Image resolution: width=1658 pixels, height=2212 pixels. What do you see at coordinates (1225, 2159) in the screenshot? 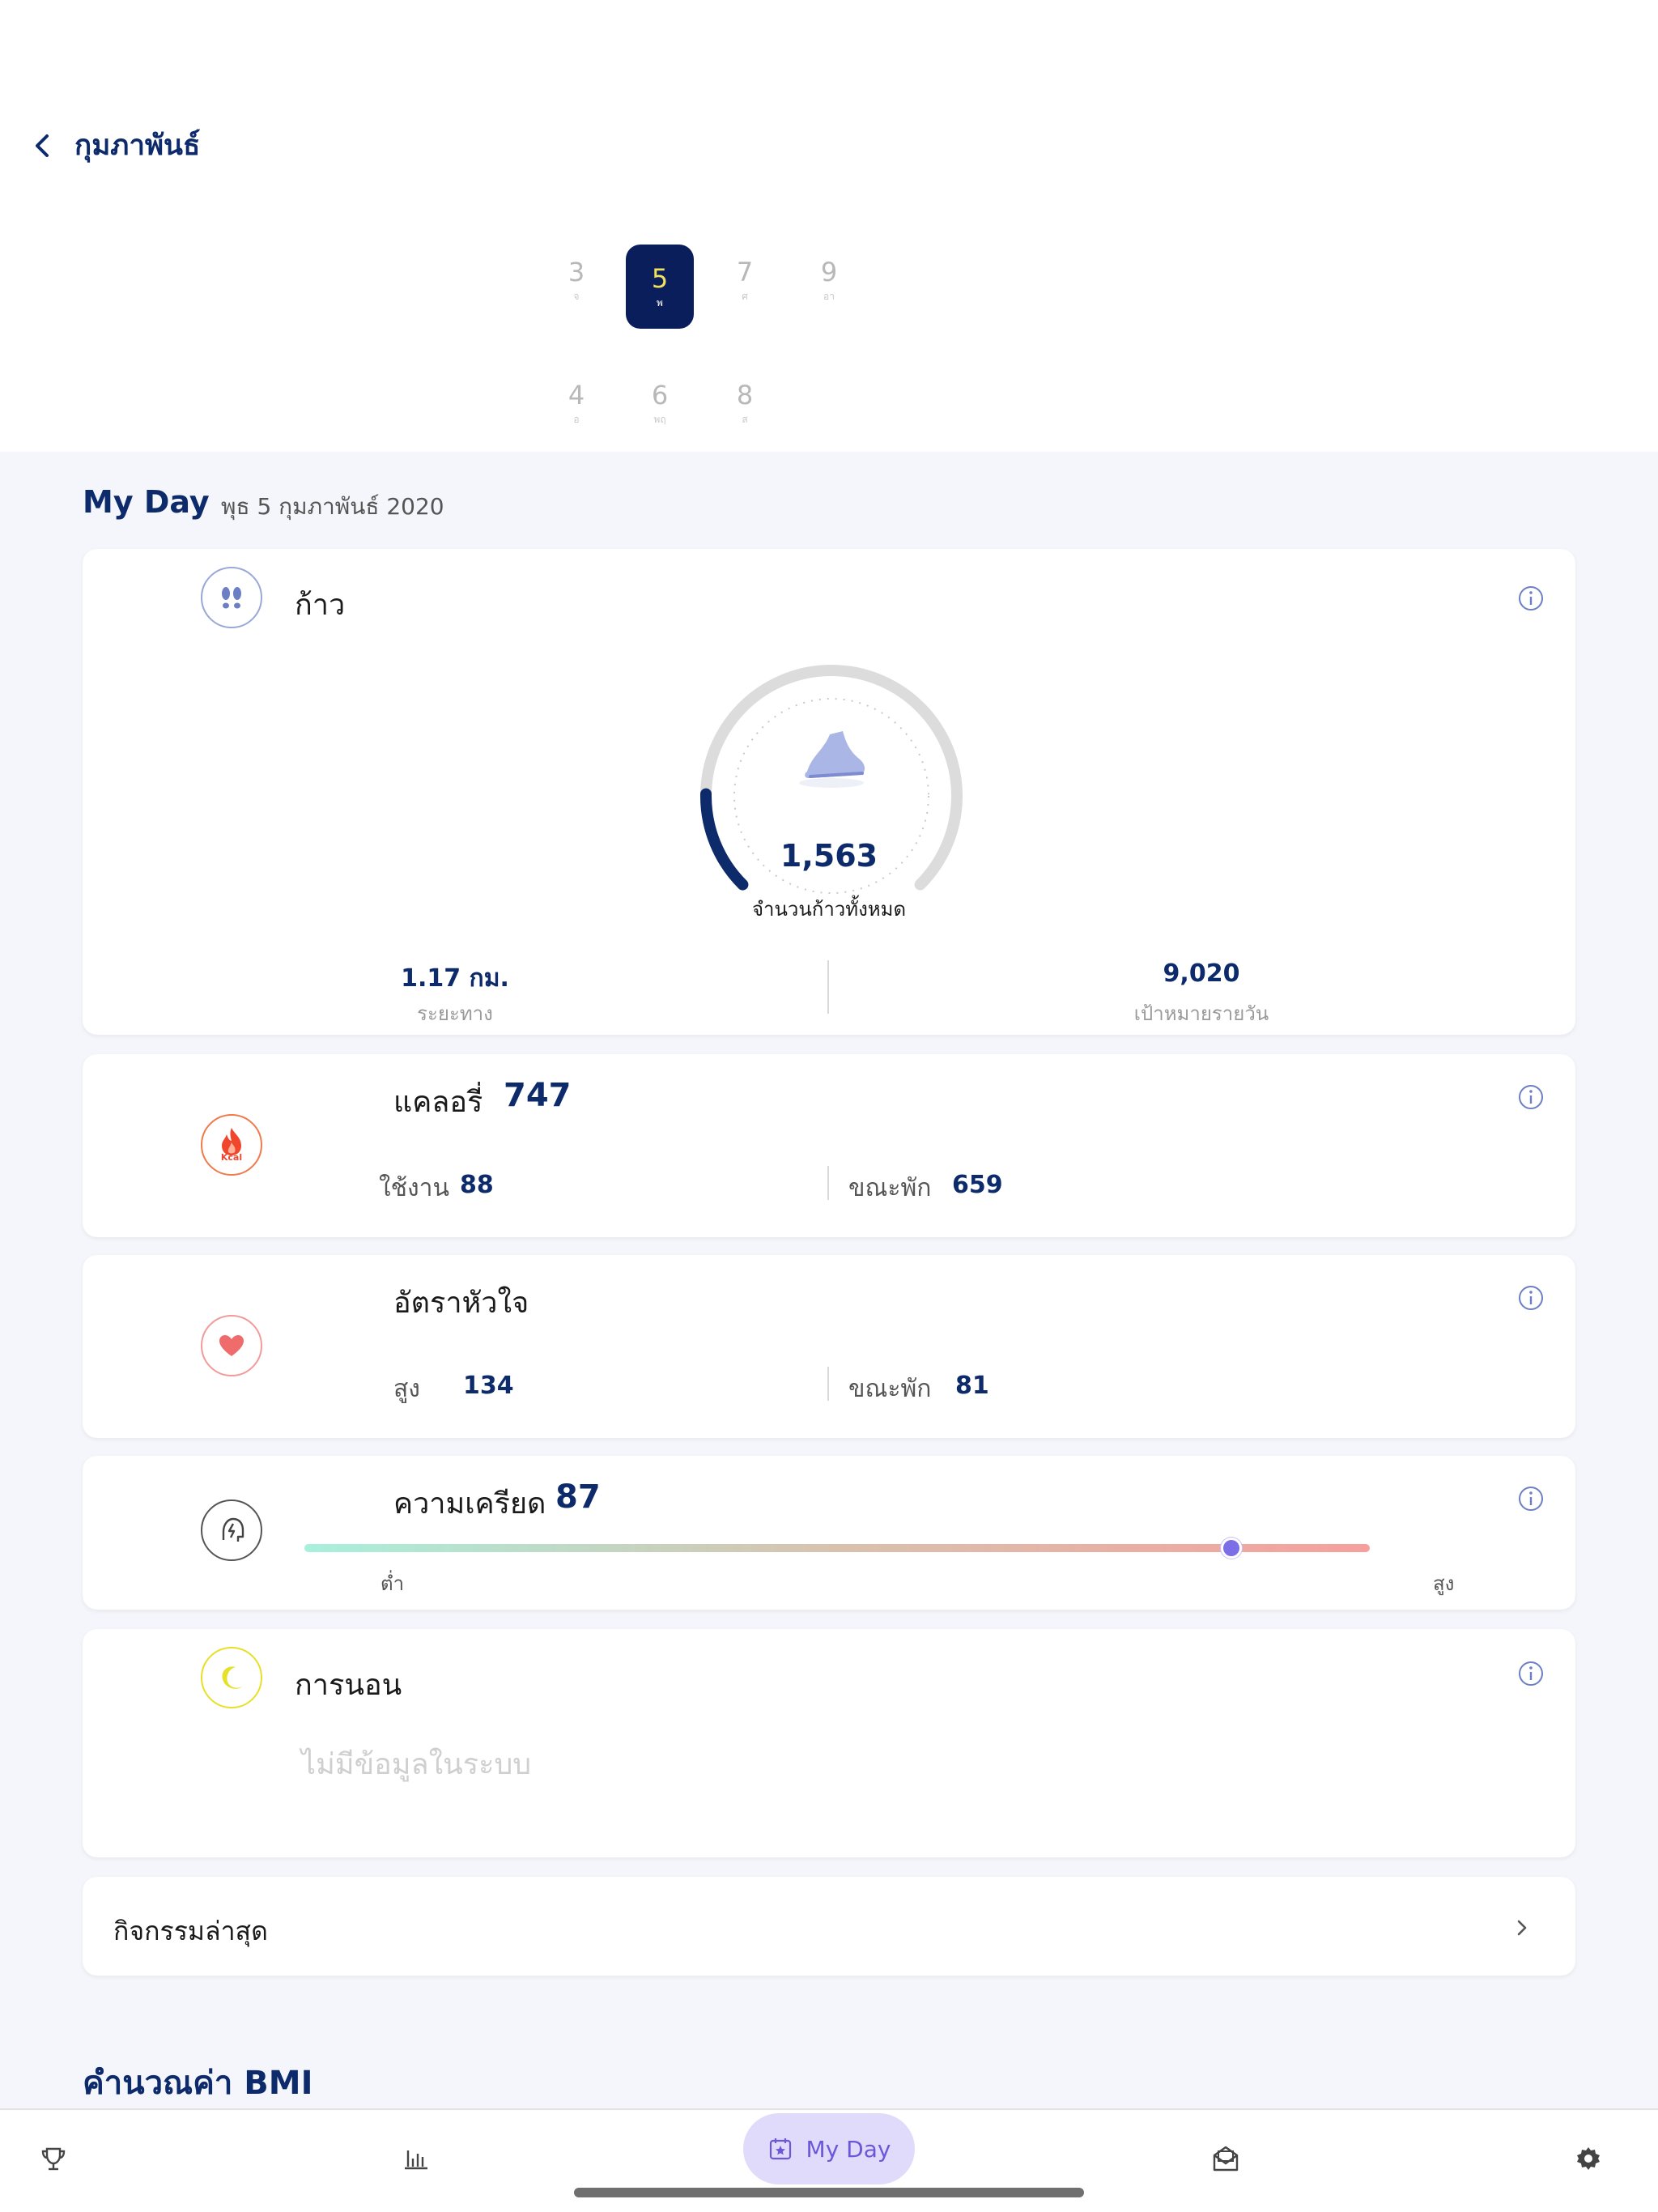
I see `mail-open-icon` at bounding box center [1225, 2159].